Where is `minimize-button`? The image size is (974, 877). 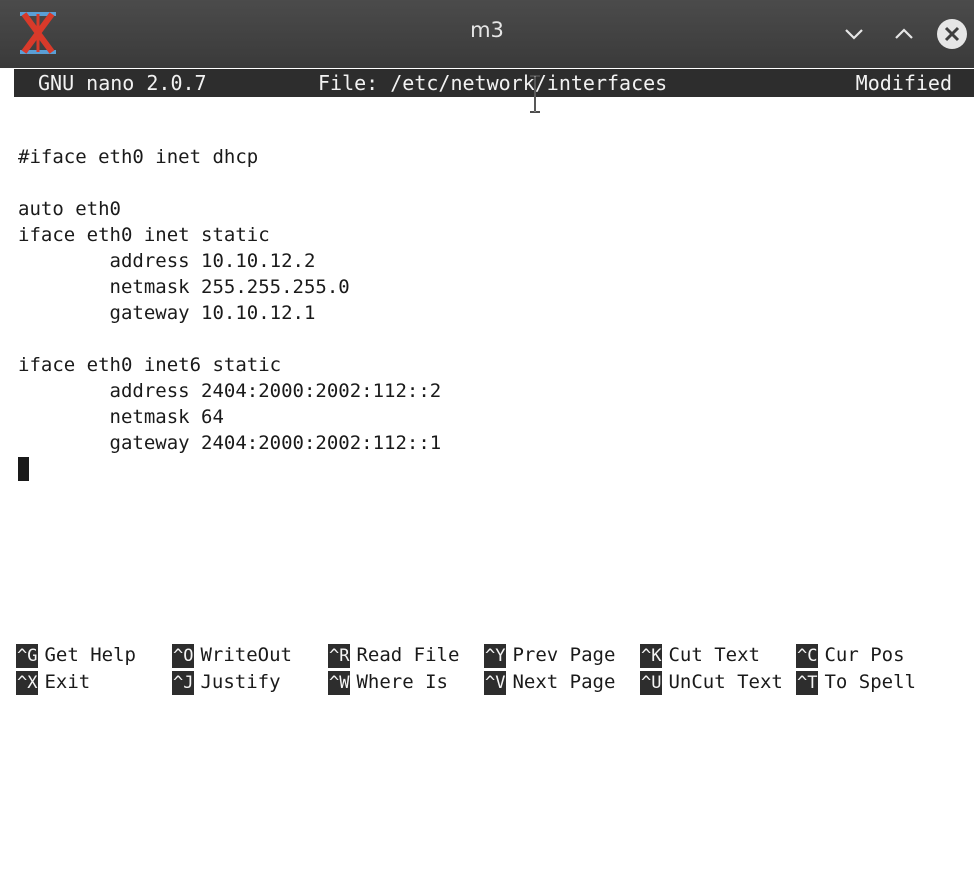
minimize-button is located at coordinates (854, 34).